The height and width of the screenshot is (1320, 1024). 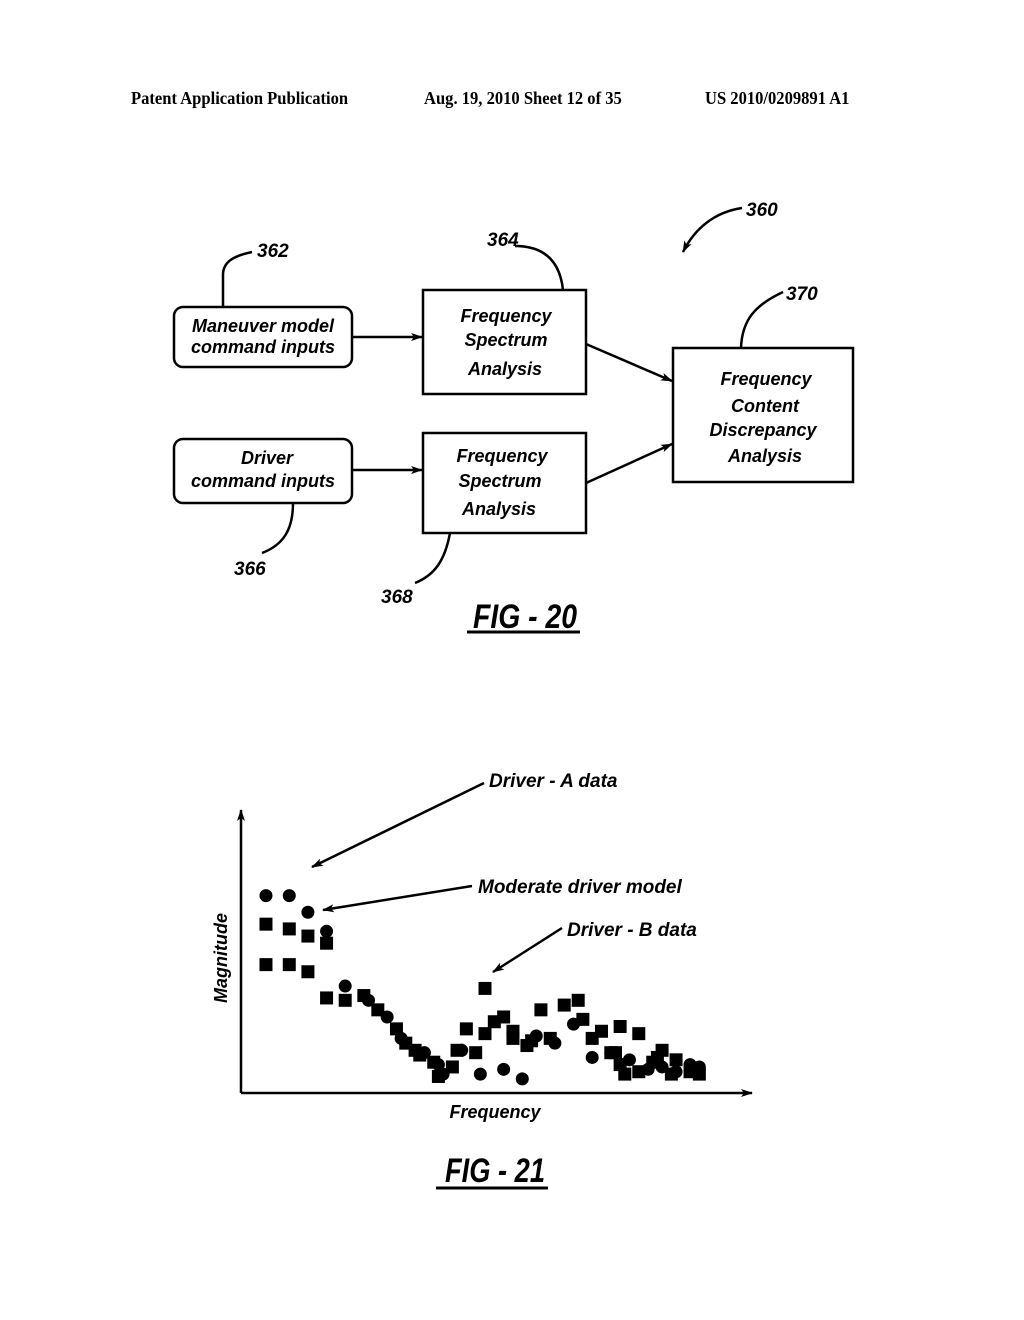 What do you see at coordinates (712, 229) in the screenshot?
I see `ref-360-arrow` at bounding box center [712, 229].